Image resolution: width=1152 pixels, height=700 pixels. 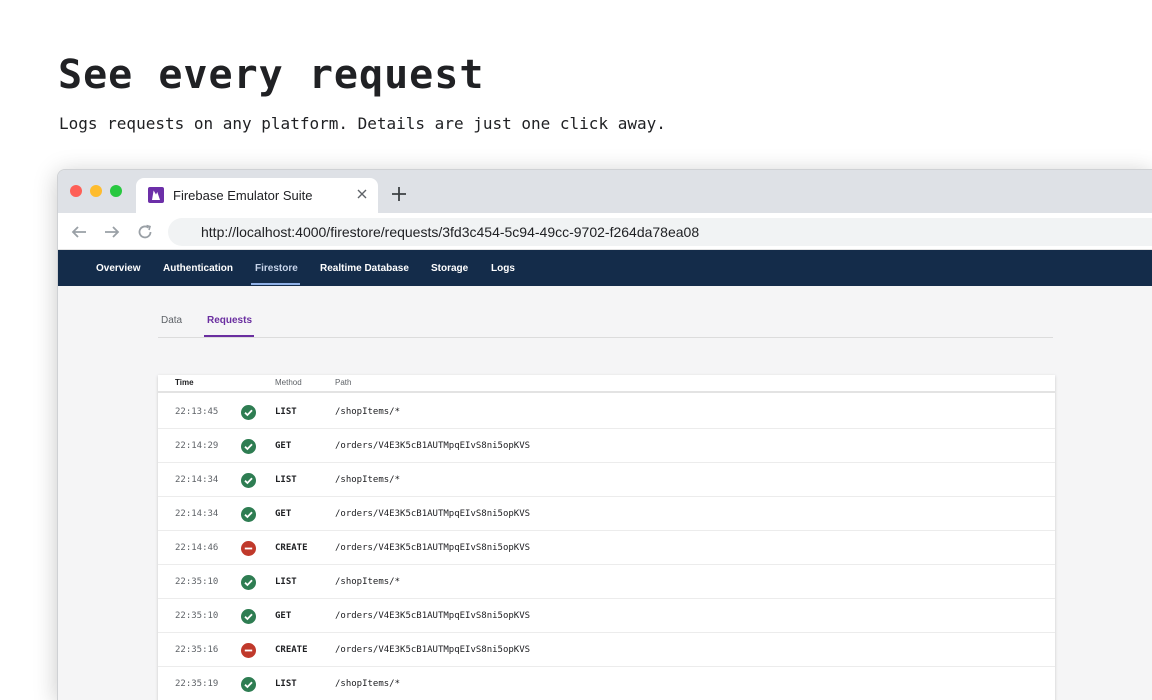 I want to click on nav-item-firestore: Firestore, so click(x=276, y=268).